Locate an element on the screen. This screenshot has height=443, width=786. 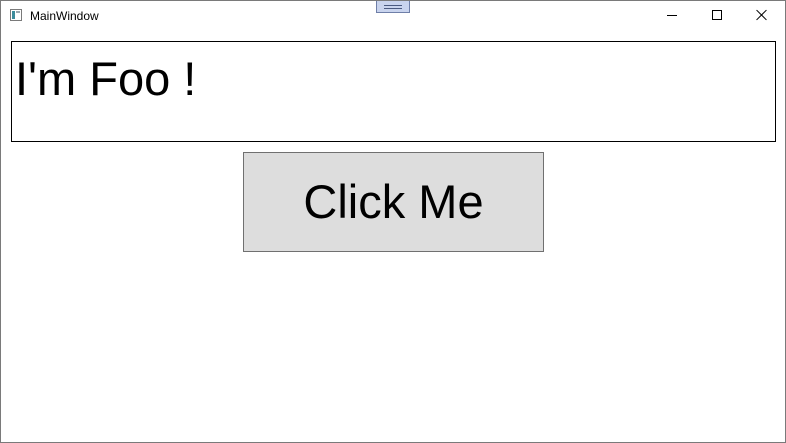
textbox-value: I'm Foo ! is located at coordinates (106, 78).